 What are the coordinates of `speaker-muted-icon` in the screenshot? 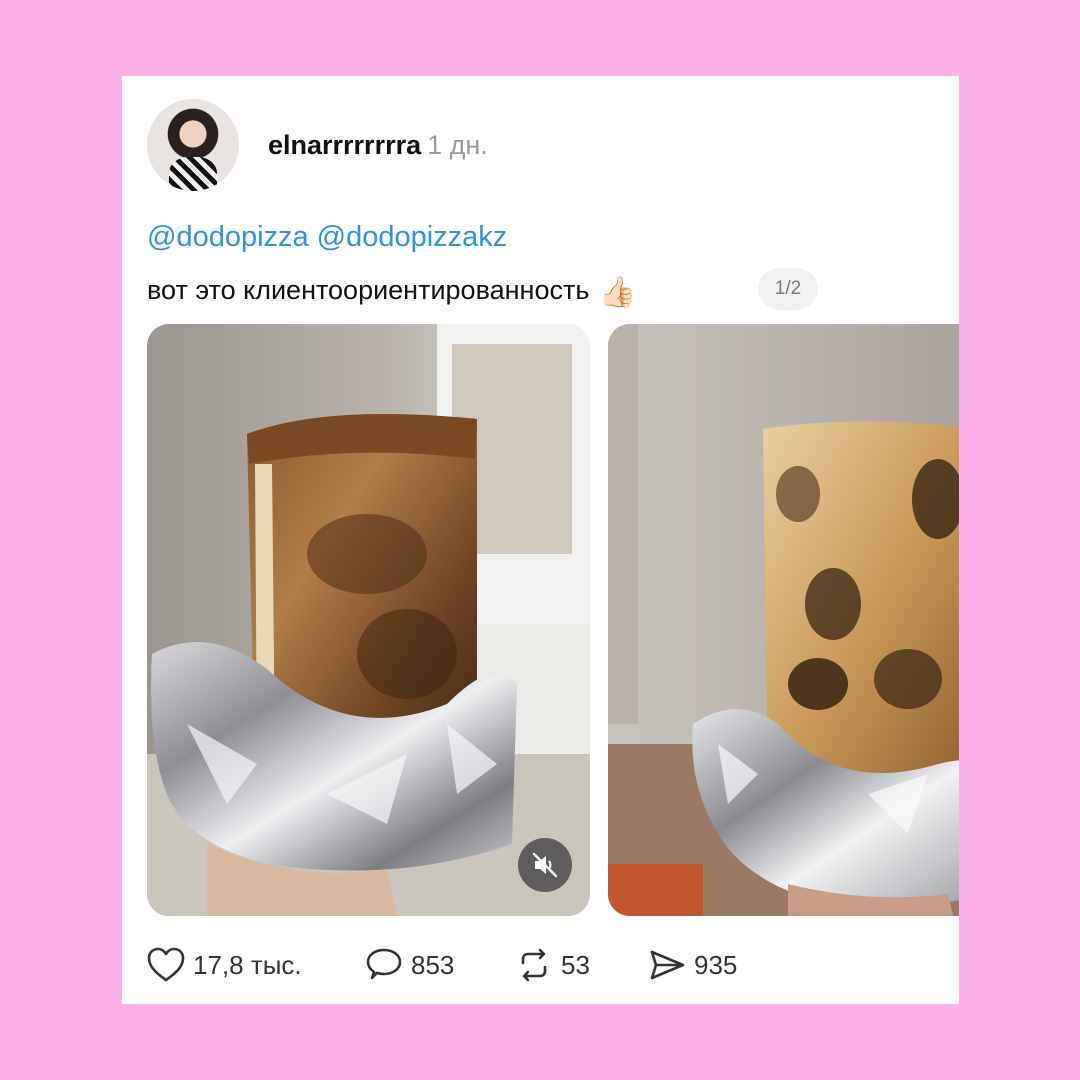 It's located at (545, 865).